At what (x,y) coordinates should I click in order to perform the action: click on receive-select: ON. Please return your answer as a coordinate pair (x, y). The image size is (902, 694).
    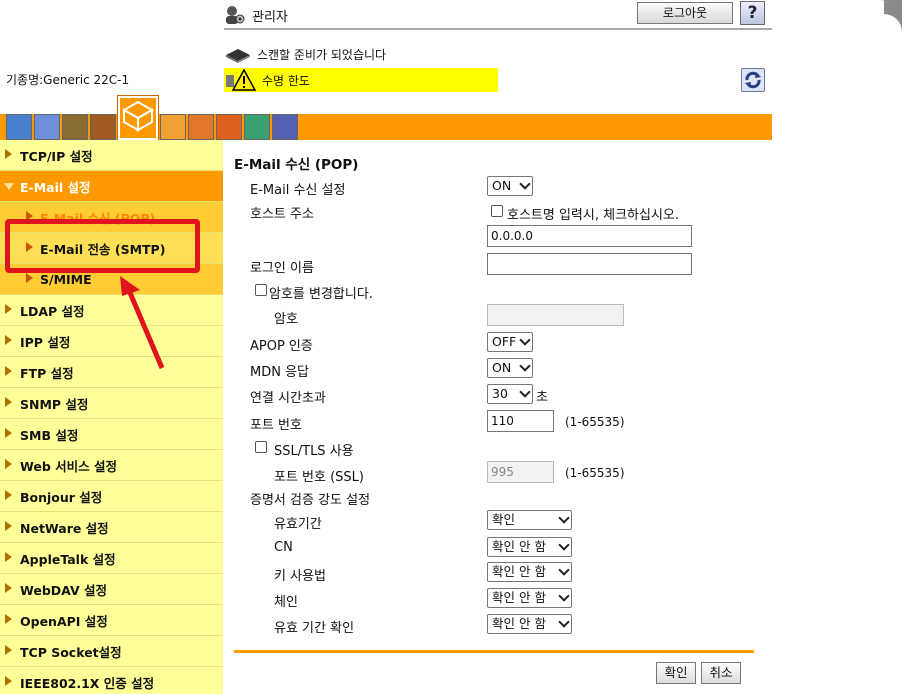
    Looking at the image, I should click on (510, 186).